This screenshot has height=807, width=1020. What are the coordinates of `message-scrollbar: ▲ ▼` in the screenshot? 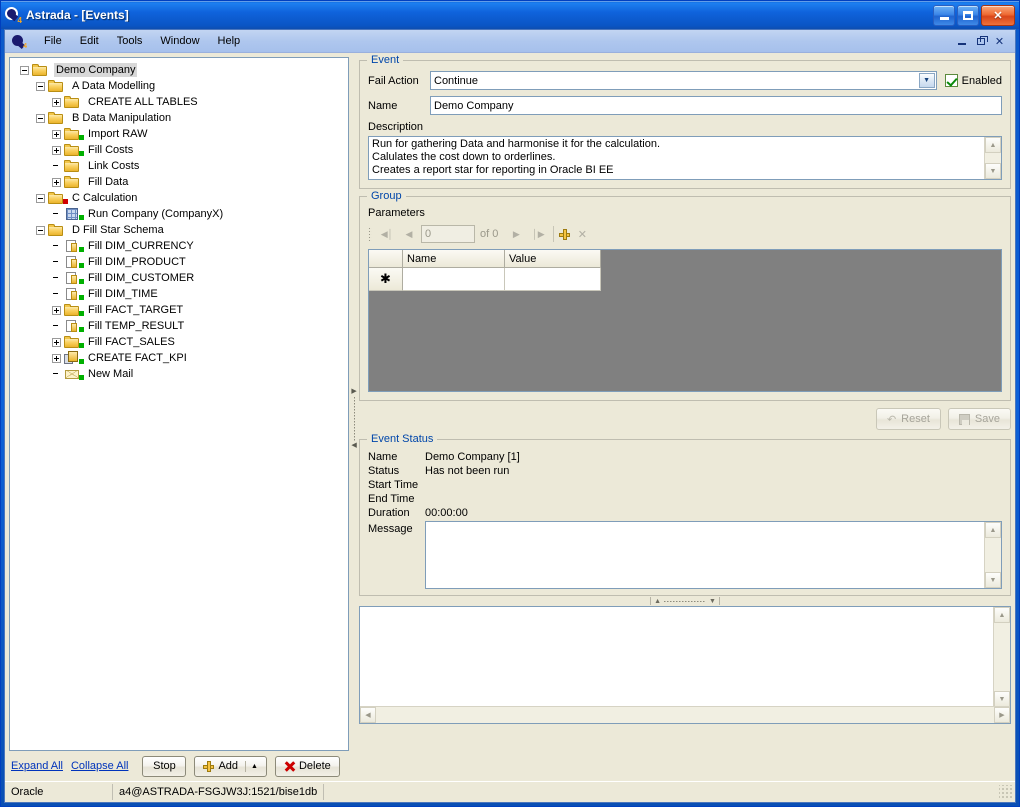 It's located at (992, 555).